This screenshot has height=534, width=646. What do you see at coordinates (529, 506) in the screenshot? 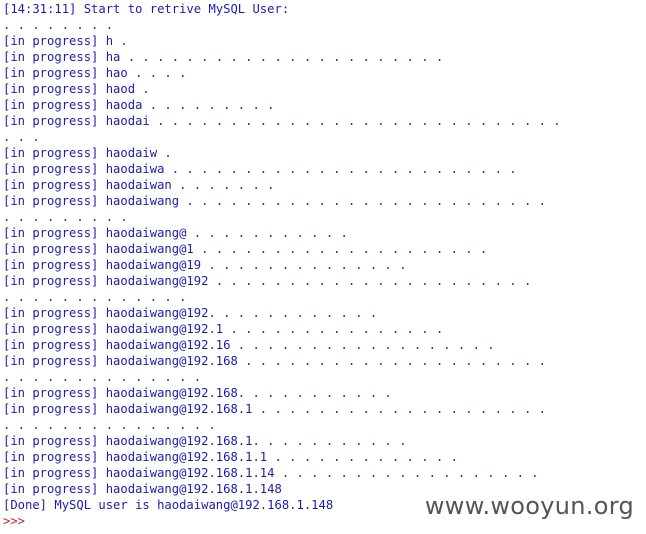
I see `watermark-text: www.wooyun.org` at bounding box center [529, 506].